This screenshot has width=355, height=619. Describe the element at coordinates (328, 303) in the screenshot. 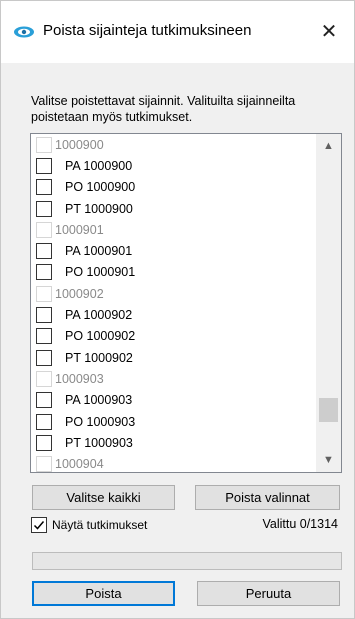

I see `vertical-scrollbar: ▲ ▼` at that location.